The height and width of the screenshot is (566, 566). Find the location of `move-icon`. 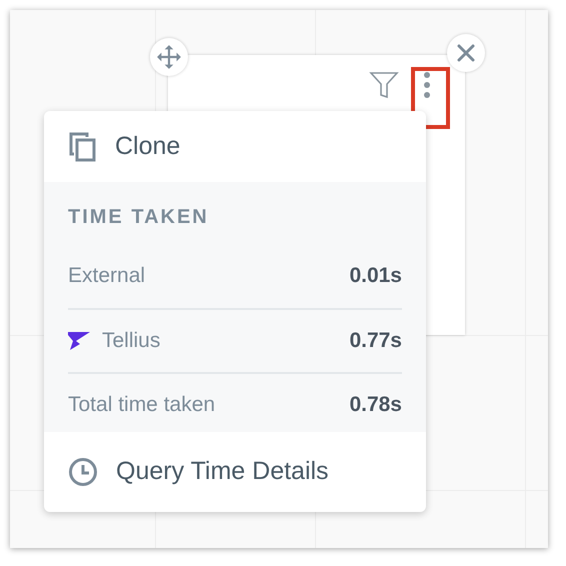

move-icon is located at coordinates (169, 57).